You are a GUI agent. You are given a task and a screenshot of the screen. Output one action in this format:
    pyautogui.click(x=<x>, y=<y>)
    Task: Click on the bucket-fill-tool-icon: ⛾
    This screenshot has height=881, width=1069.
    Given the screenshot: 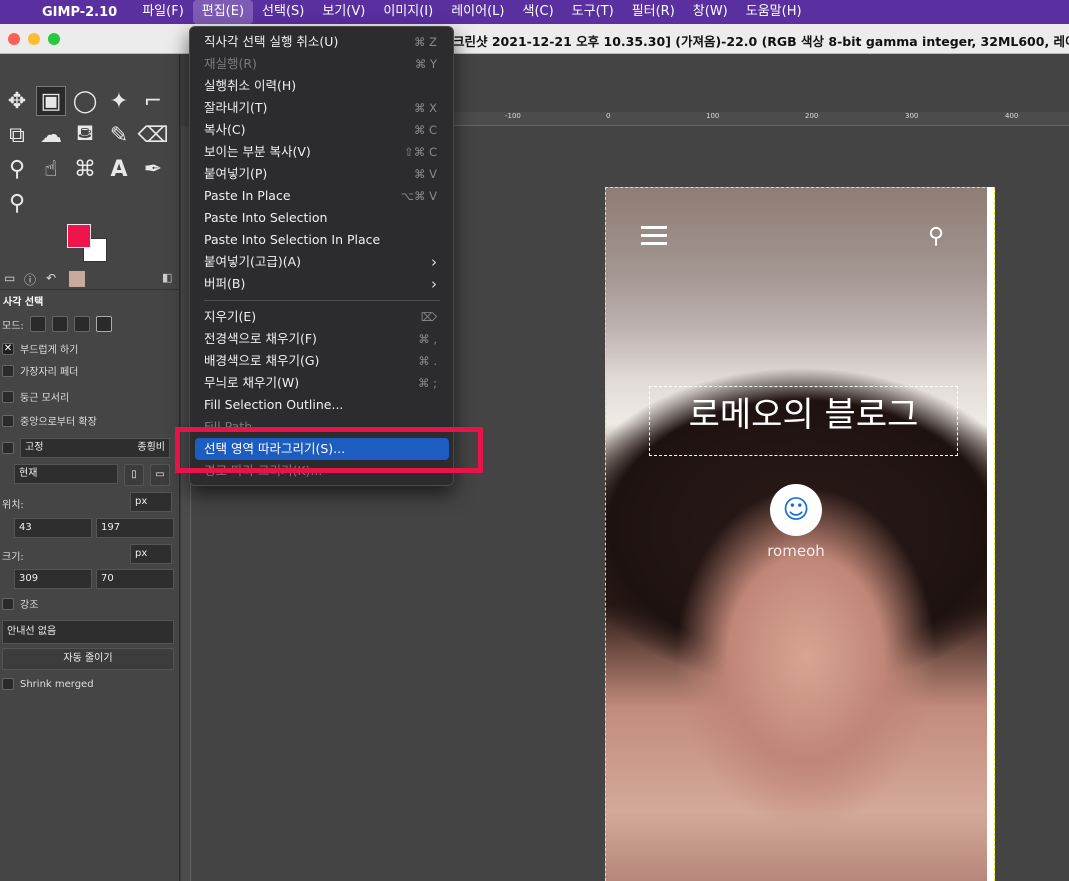 What is the action you would take?
    pyautogui.click(x=85, y=135)
    